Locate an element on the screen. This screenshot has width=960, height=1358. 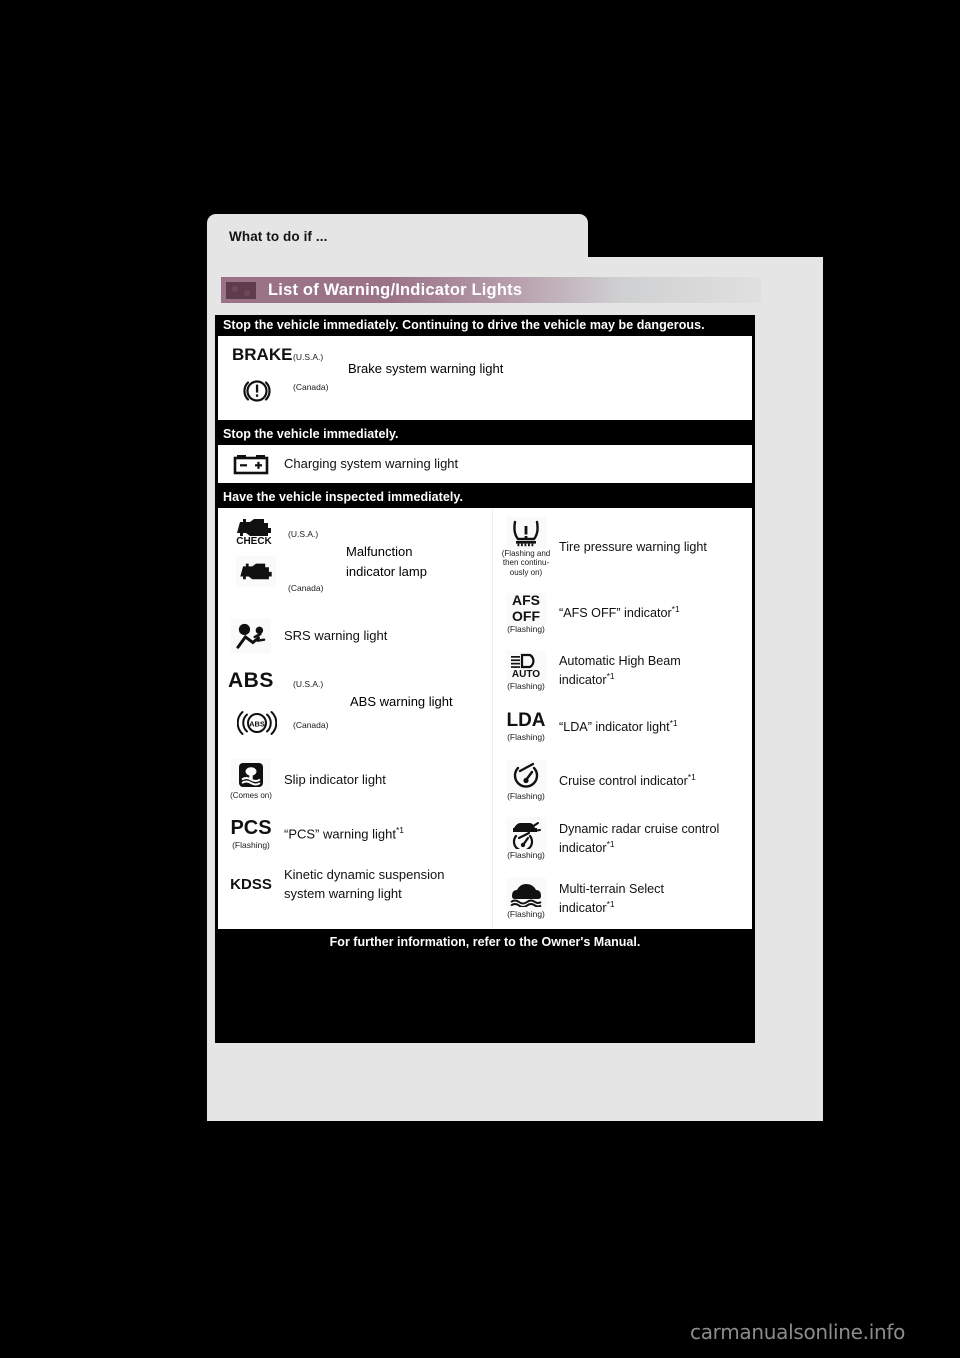
afs-note: (Flashing) is located at coordinates (526, 628).